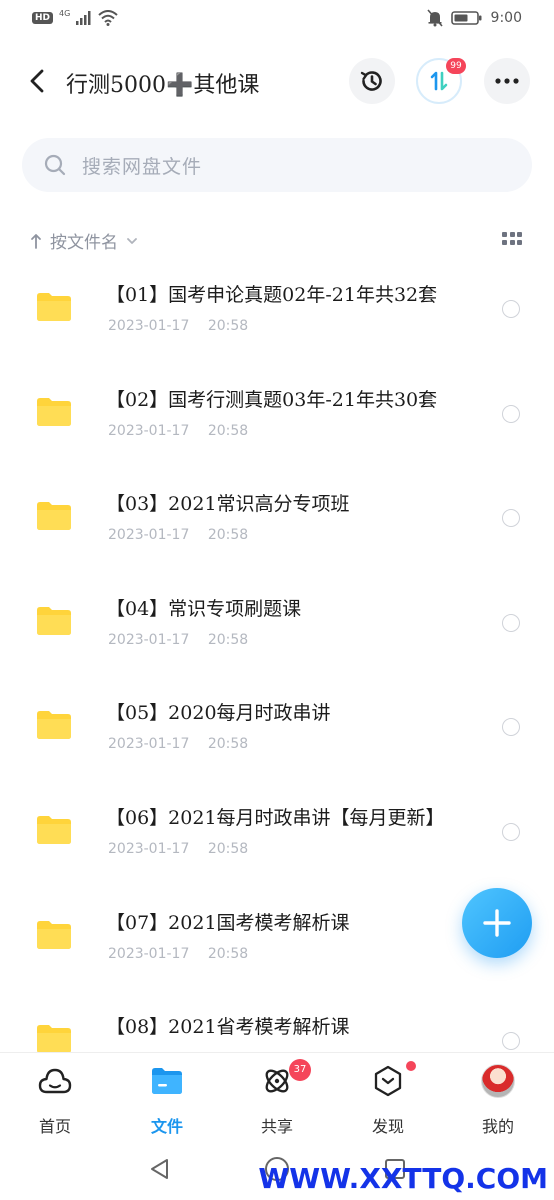 The image size is (554, 1200). I want to click on system-nav: WWW.XXTTQ.COM, so click(277, 1172).